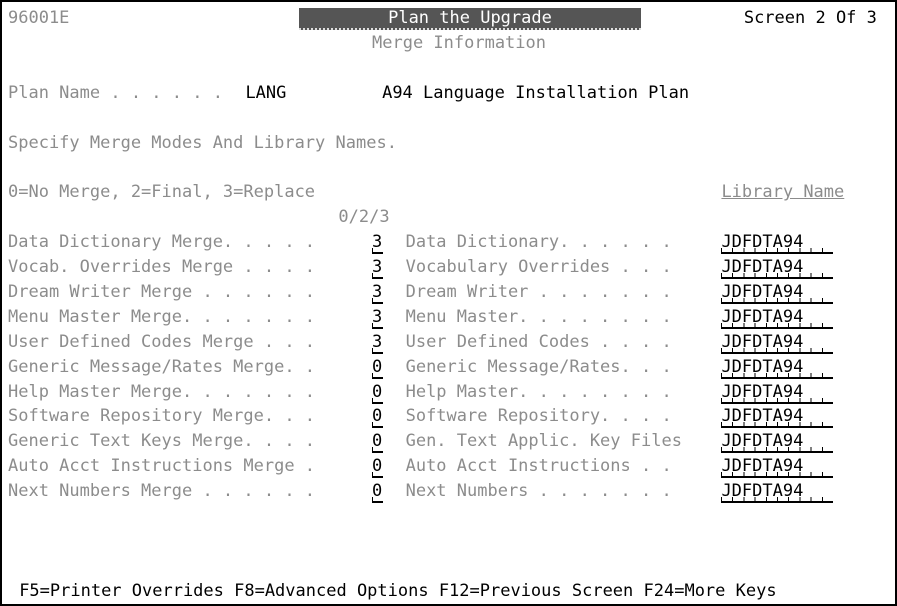 The image size is (897, 606). What do you see at coordinates (162, 242) in the screenshot?
I see `merge-label: Data Dictionary Merge. . . . .` at bounding box center [162, 242].